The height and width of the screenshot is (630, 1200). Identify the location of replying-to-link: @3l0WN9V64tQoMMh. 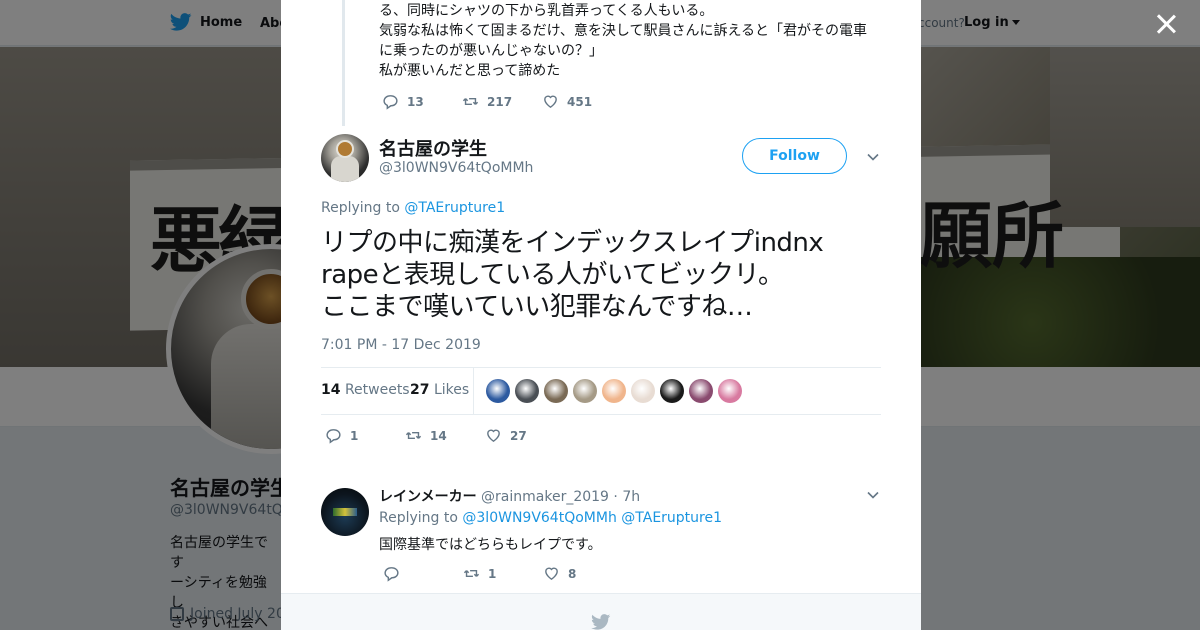
(539, 518).